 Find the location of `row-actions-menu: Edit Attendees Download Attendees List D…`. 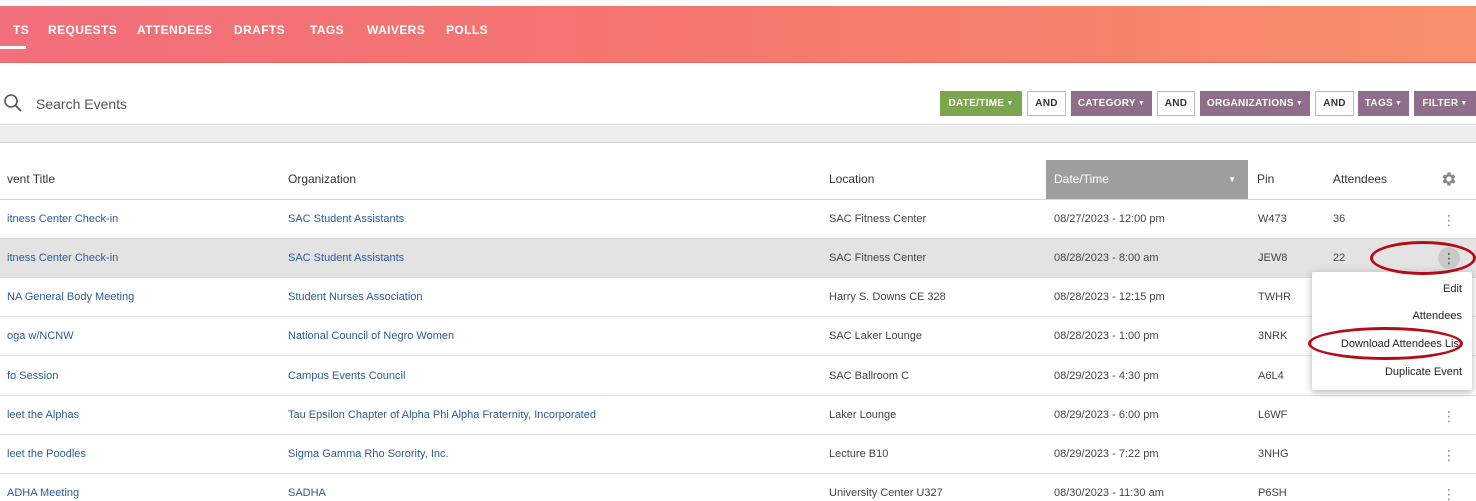

row-actions-menu: Edit Attendees Download Attendees List D… is located at coordinates (1392, 331).